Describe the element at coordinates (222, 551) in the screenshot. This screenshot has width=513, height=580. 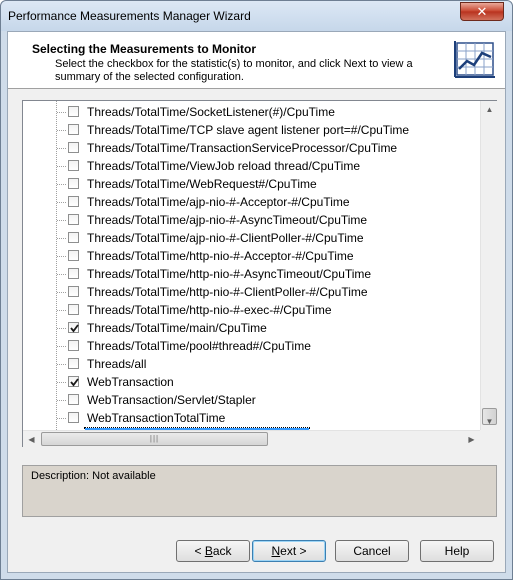
I see `back-label: ack` at that location.